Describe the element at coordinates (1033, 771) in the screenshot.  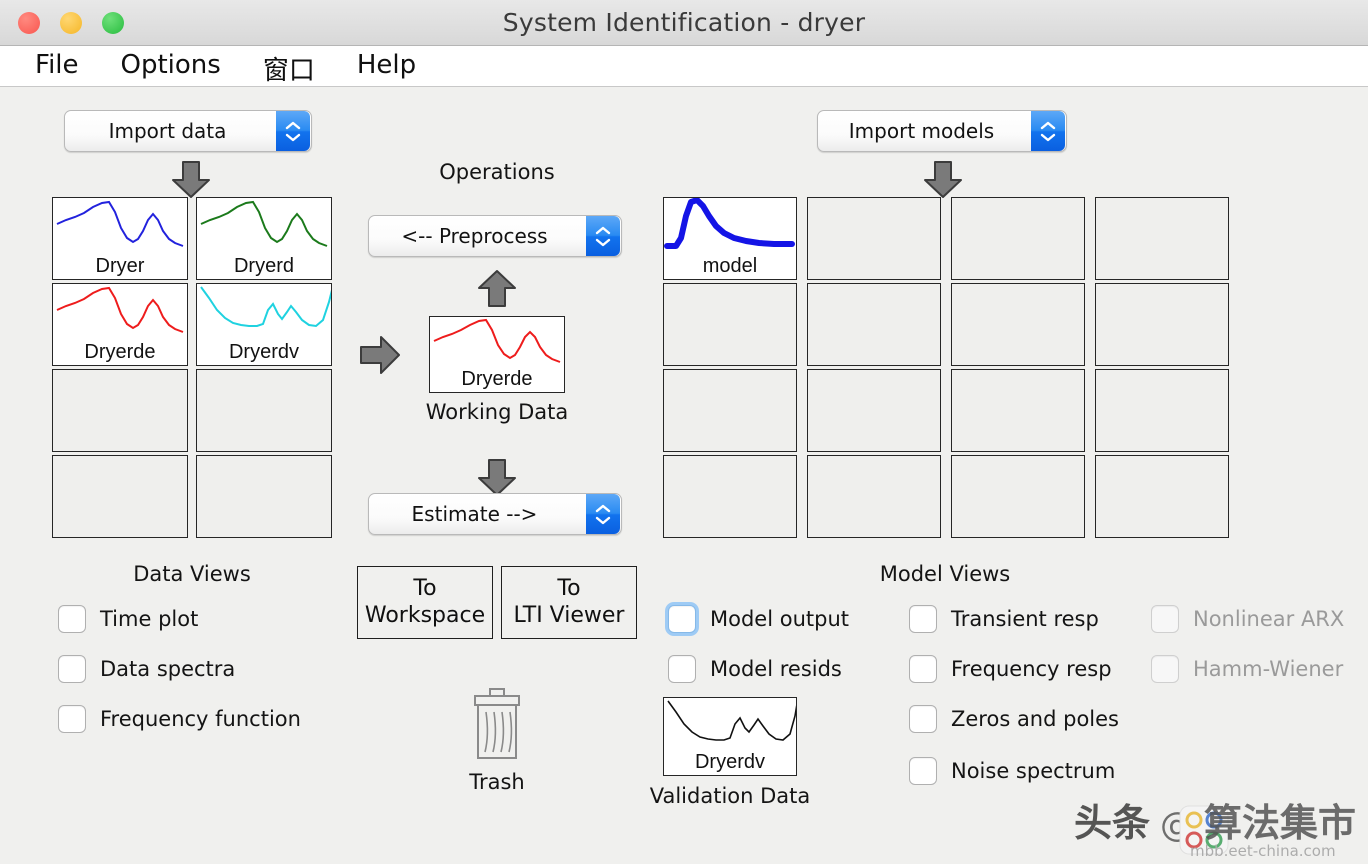
I see `checkbox-label: Noise spectrum` at that location.